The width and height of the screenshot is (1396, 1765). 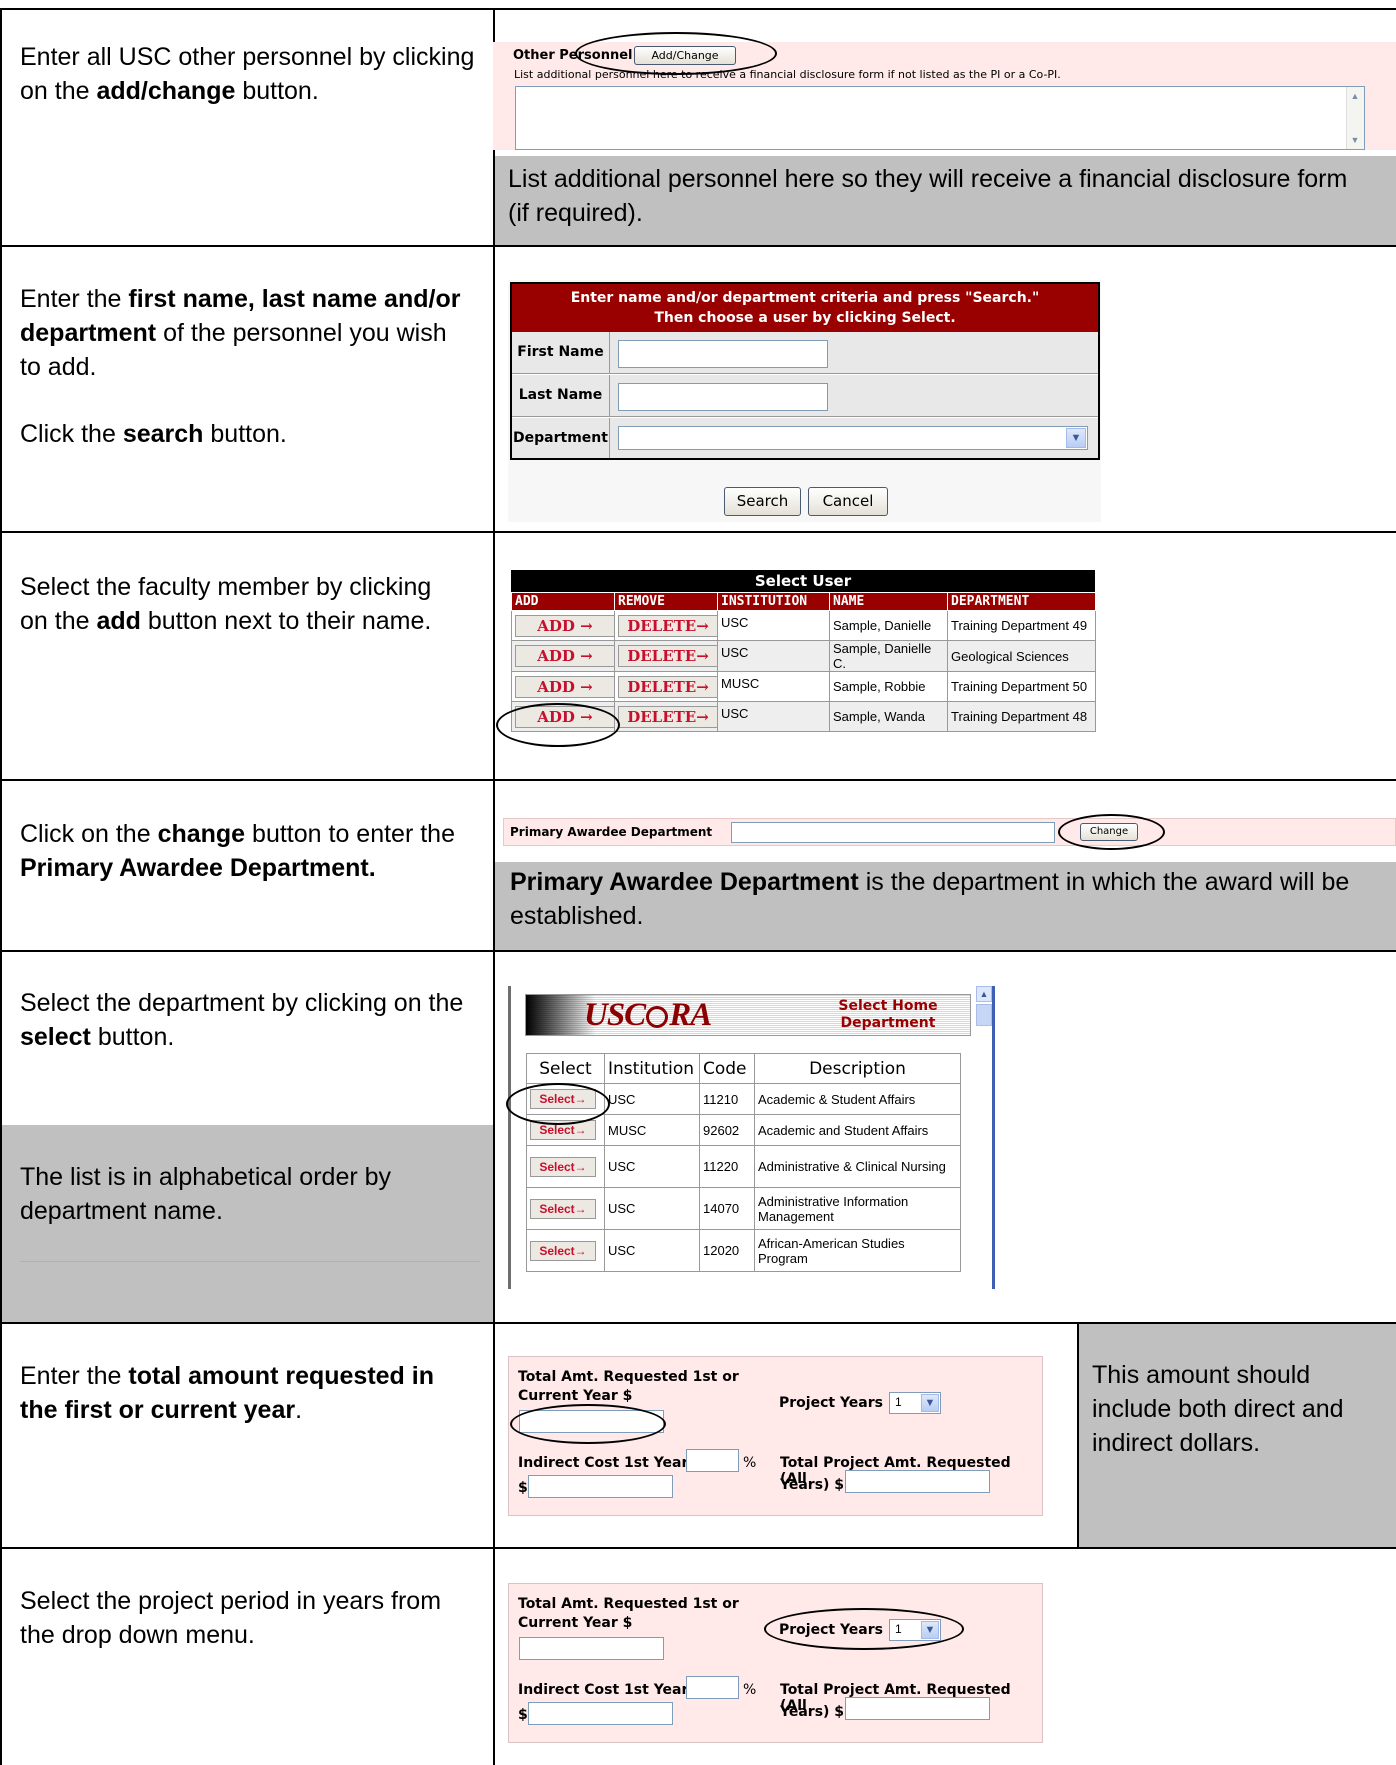 What do you see at coordinates (857, 1099) in the screenshot?
I see `description-cell: Academic & Student Affairs` at bounding box center [857, 1099].